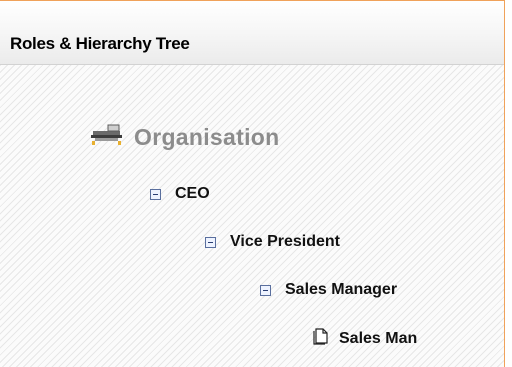  I want to click on tree-root-organisation: Organisation, so click(184, 137).